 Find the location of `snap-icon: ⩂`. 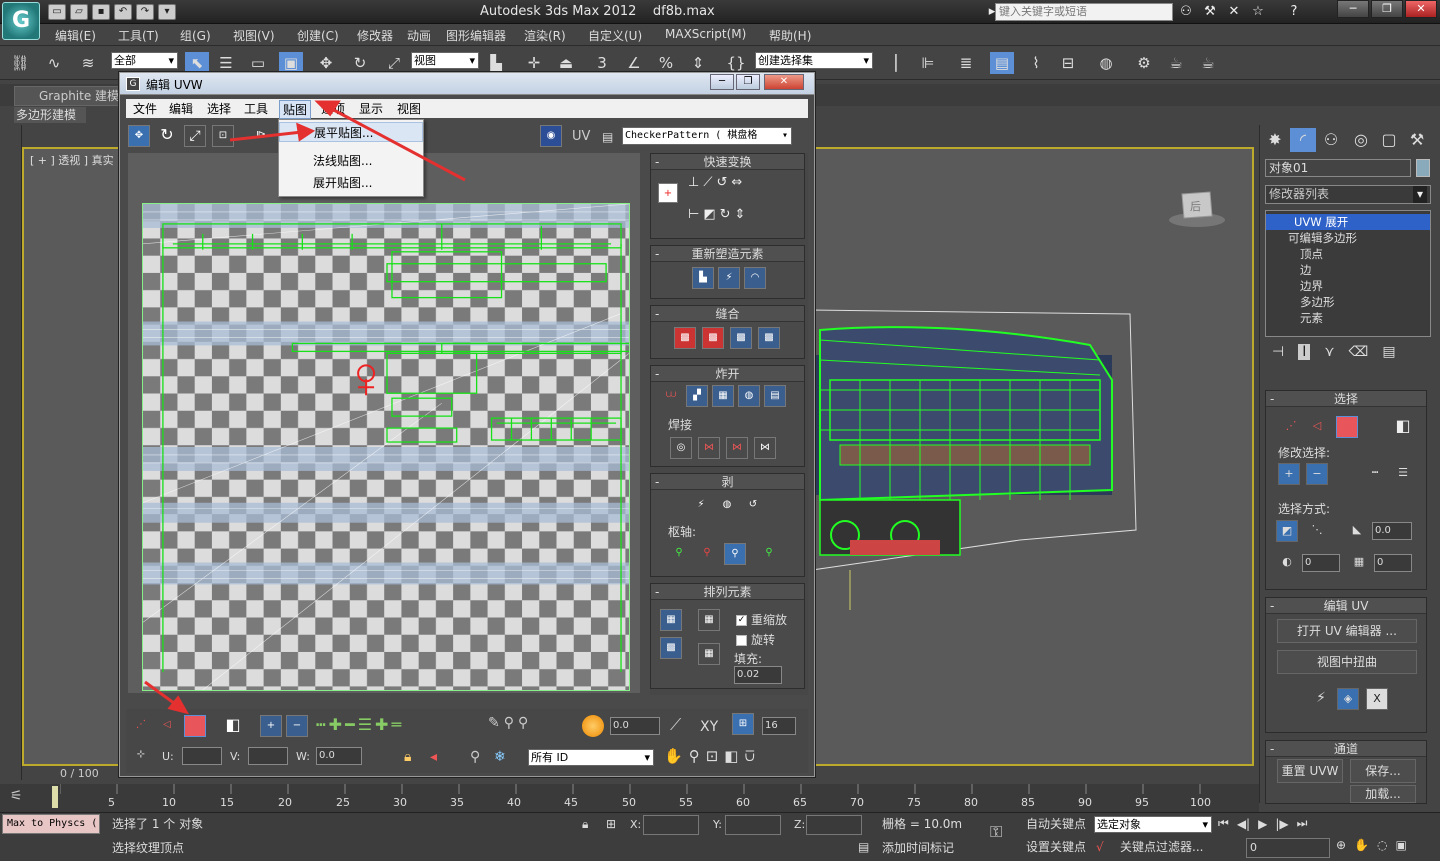

snap-icon: ⩂ is located at coordinates (749, 756).